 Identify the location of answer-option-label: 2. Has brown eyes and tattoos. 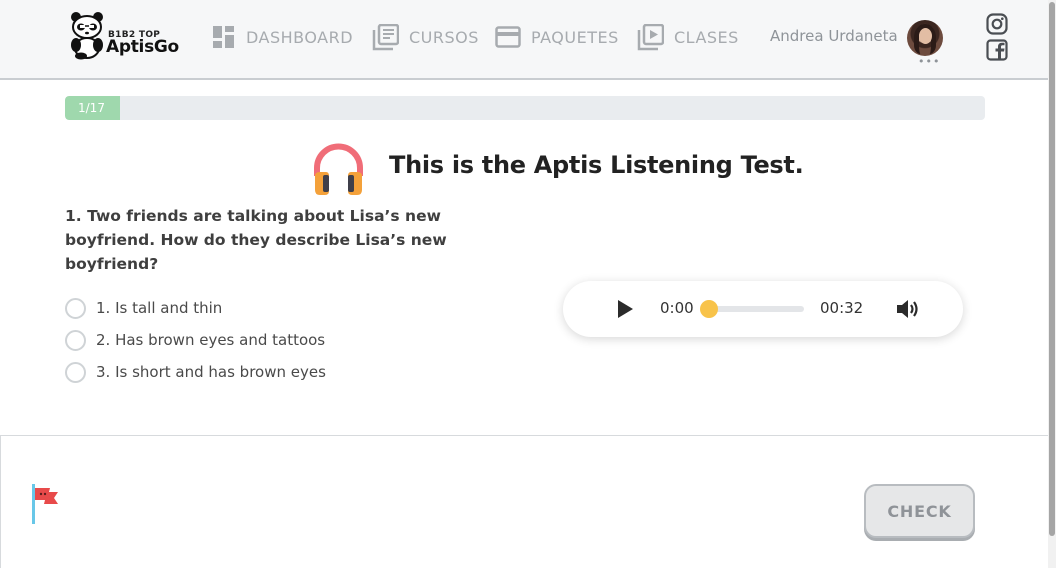
(211, 340).